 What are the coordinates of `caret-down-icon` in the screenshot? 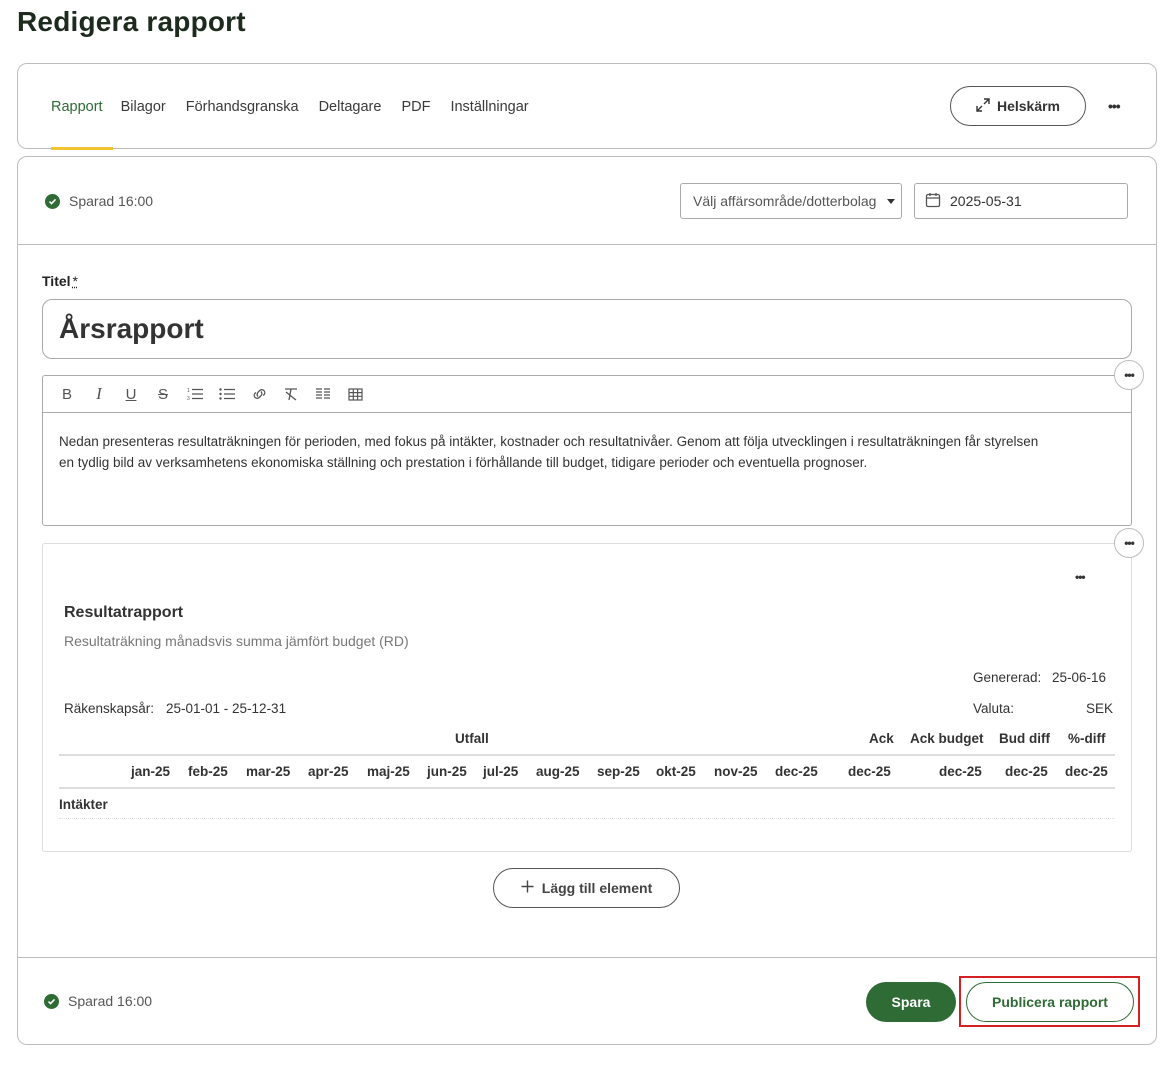 It's located at (891, 201).